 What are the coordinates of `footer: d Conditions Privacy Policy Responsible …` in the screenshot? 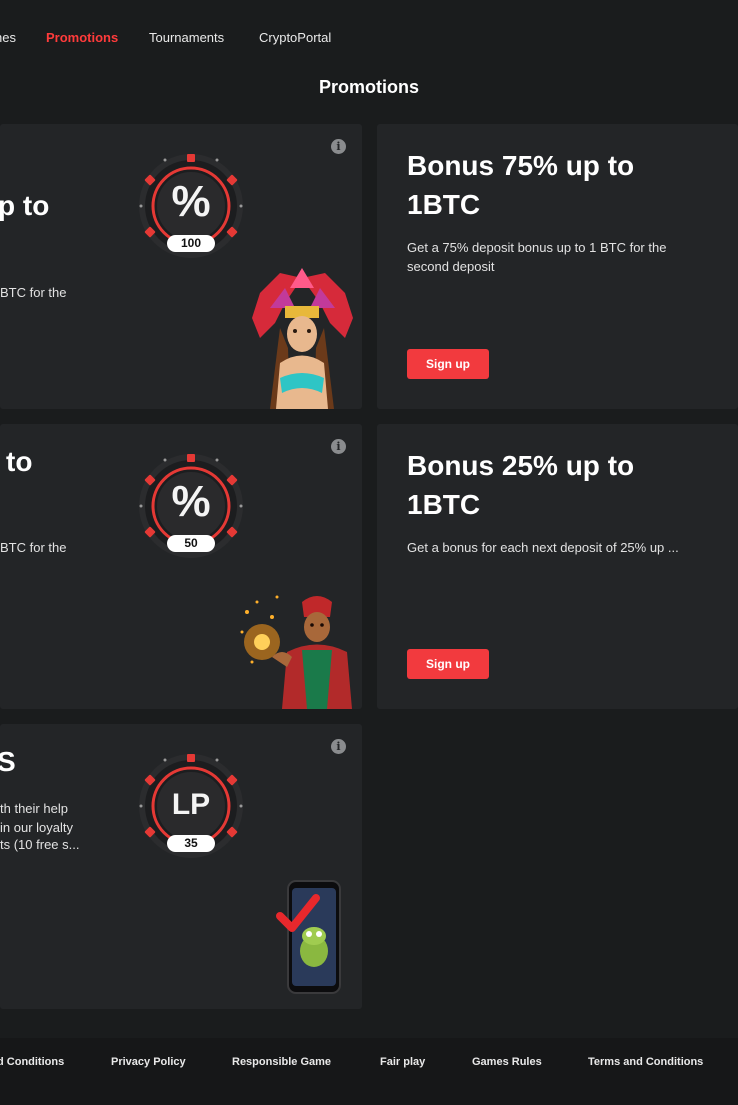 It's located at (369, 1071).